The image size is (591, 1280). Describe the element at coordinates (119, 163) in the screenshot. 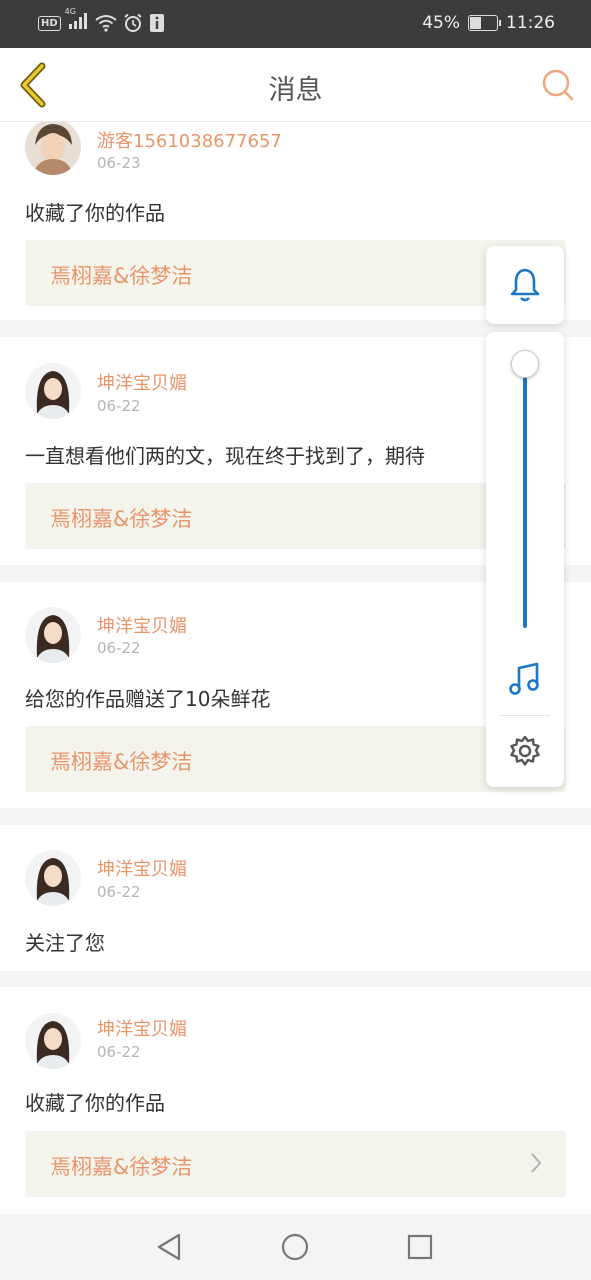

I see `message-date: 06-23` at that location.